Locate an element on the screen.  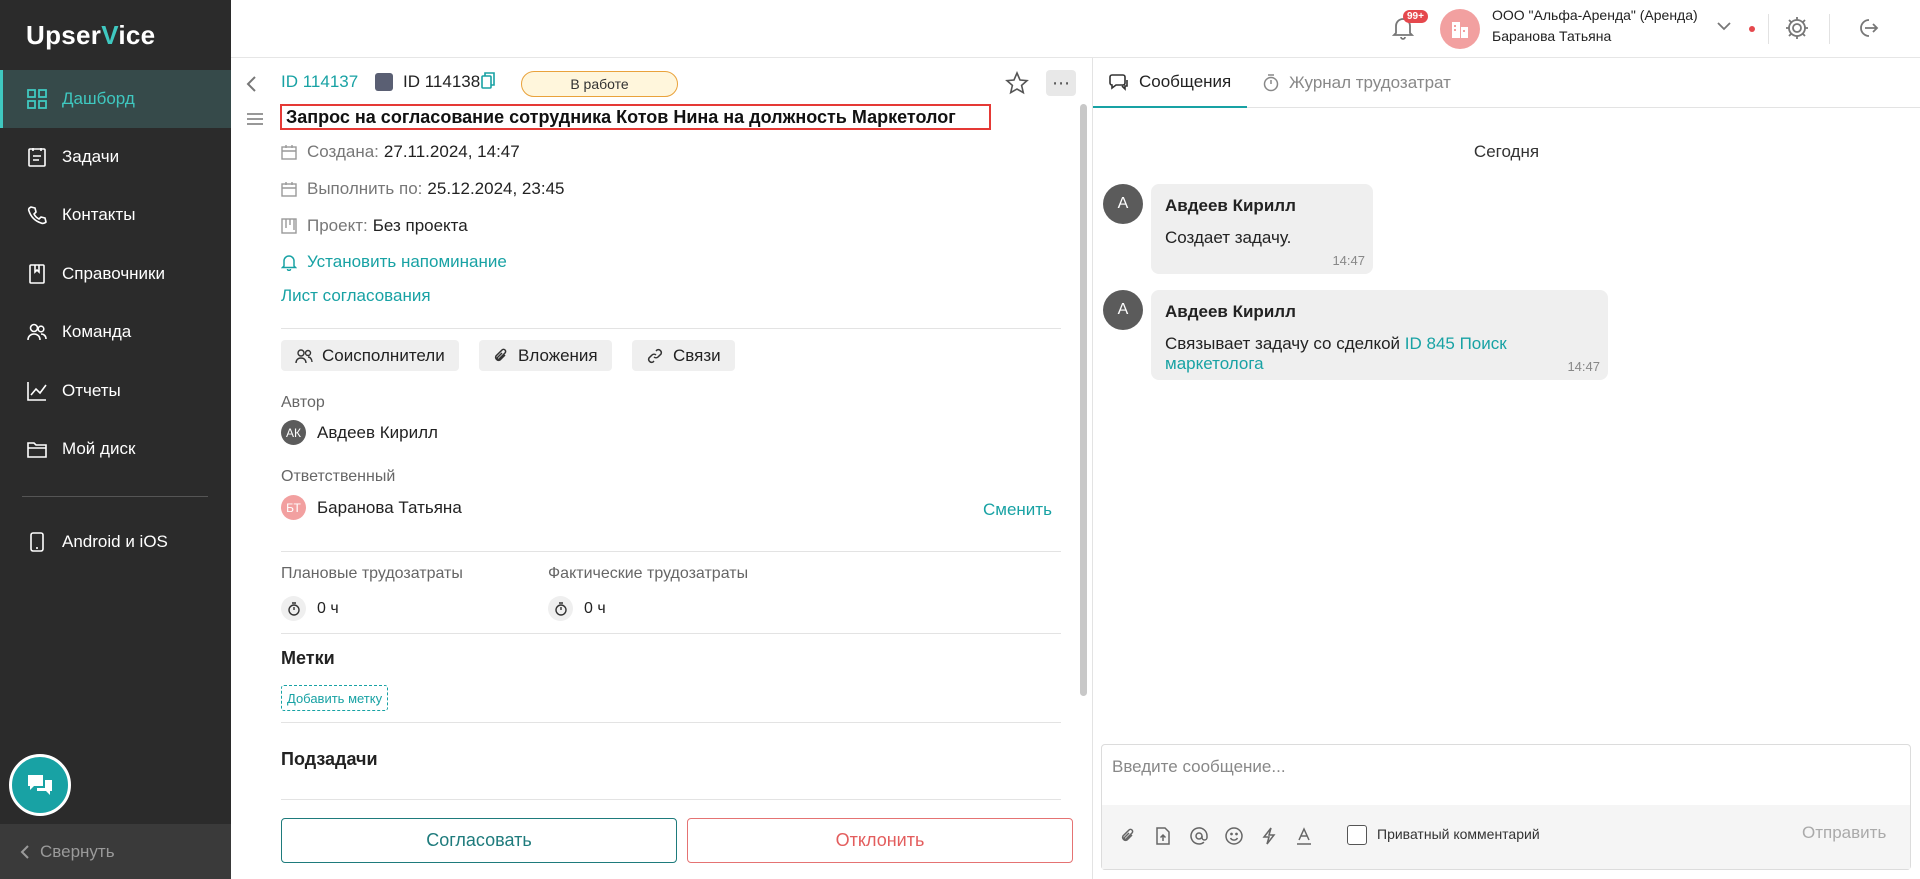
chat-icon is located at coordinates (40, 785).